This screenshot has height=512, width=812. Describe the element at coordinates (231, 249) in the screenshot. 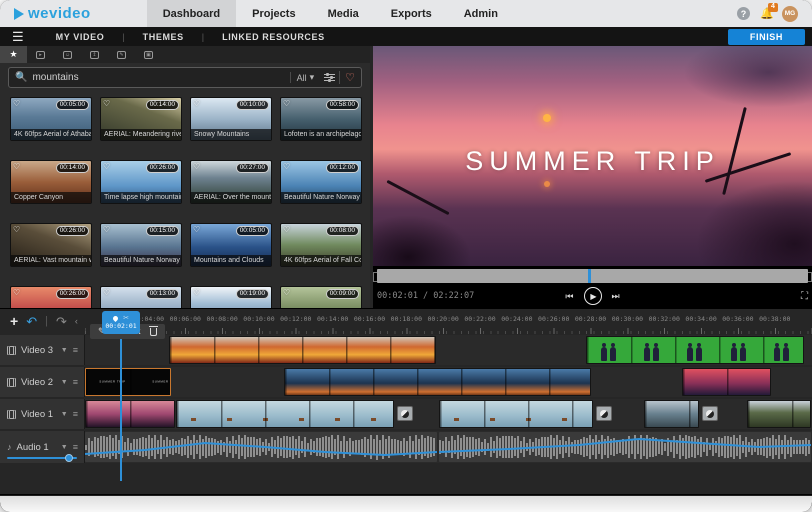

I see `media-item: ♡ 00:05:00 Mountains and Clouds` at that location.